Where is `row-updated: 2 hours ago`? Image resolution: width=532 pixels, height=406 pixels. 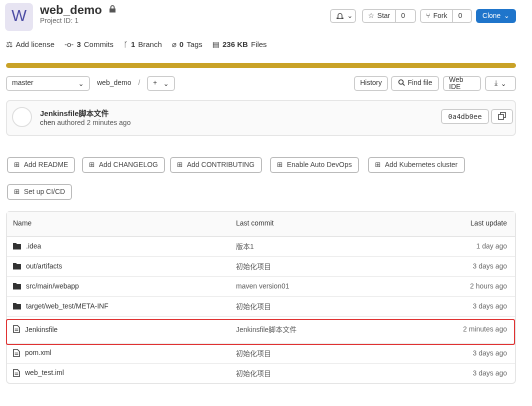
row-updated: 2 hours ago is located at coordinates (488, 286).